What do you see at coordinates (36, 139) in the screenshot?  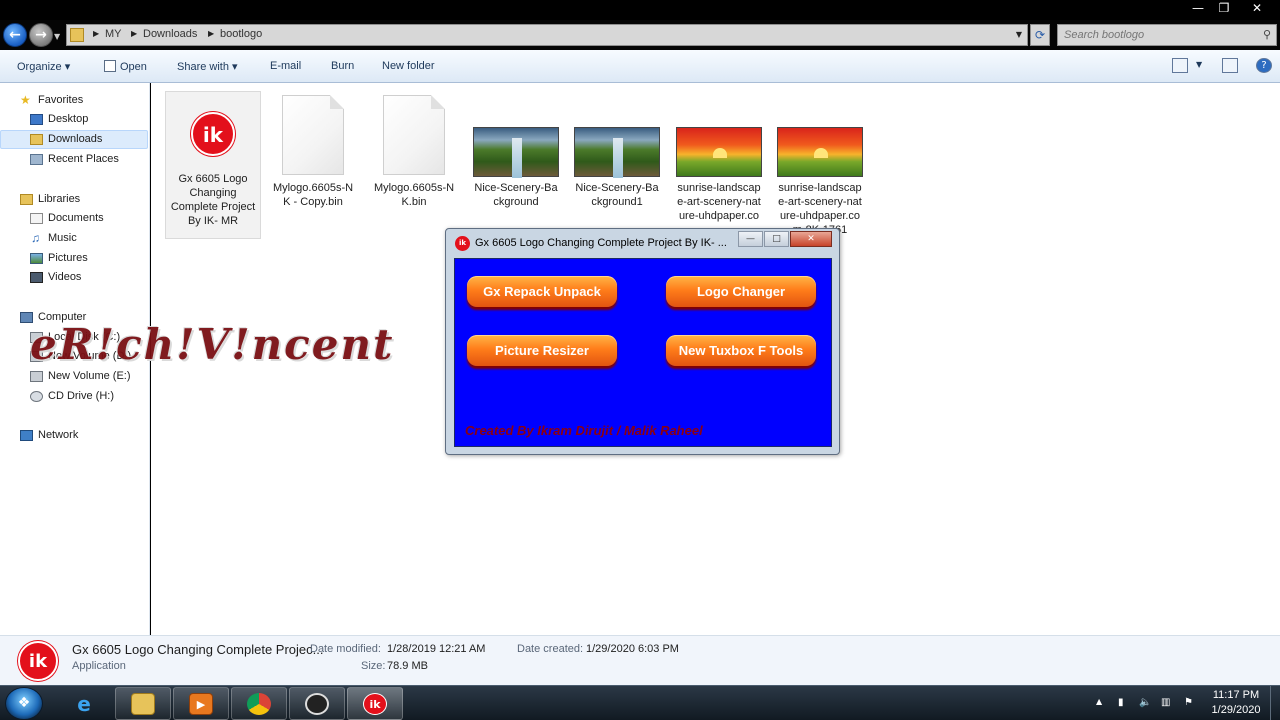 I see `downloads-folder-icon` at bounding box center [36, 139].